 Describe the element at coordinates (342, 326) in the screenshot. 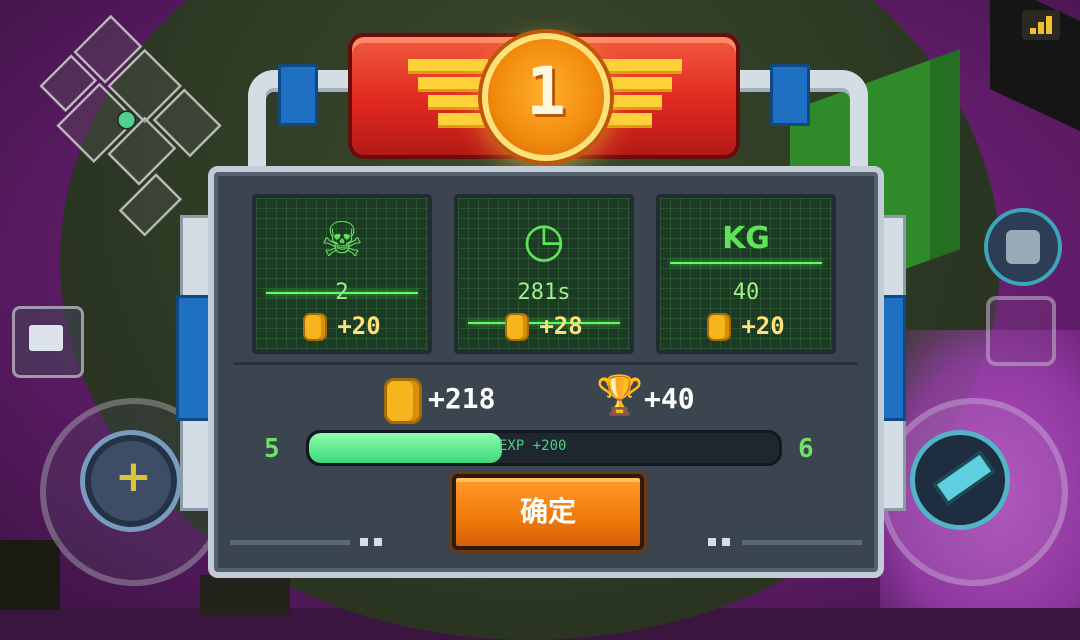

I see `kills-reward: +20` at that location.